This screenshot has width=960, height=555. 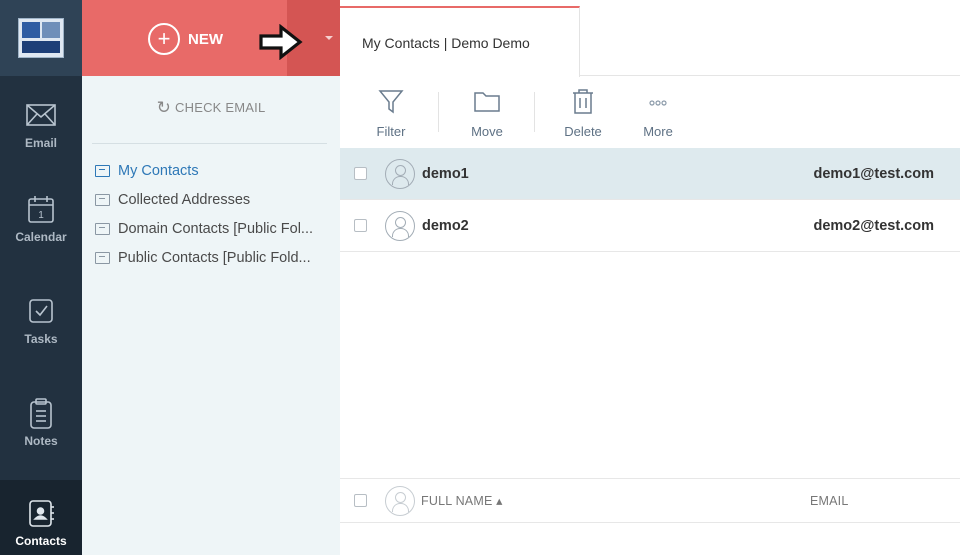 What do you see at coordinates (158, 170) in the screenshot?
I see `folder-label: My Contacts` at bounding box center [158, 170].